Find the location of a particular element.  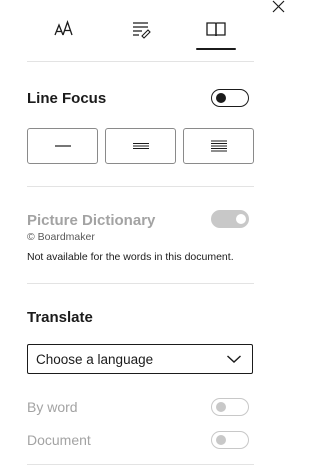

language-select: Choose a language is located at coordinates (140, 359).